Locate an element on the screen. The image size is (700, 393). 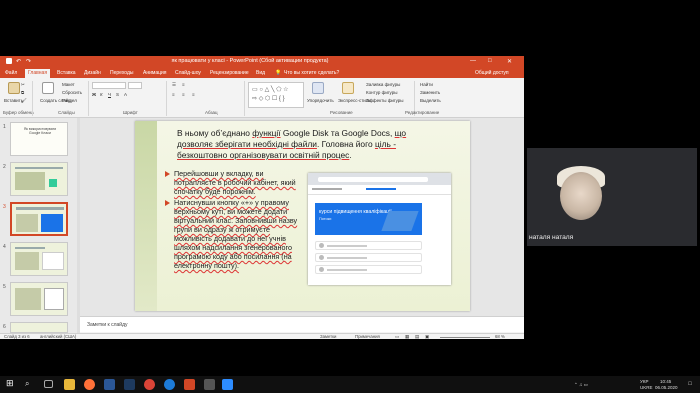
banner-illustration is located at coordinates (400, 221).